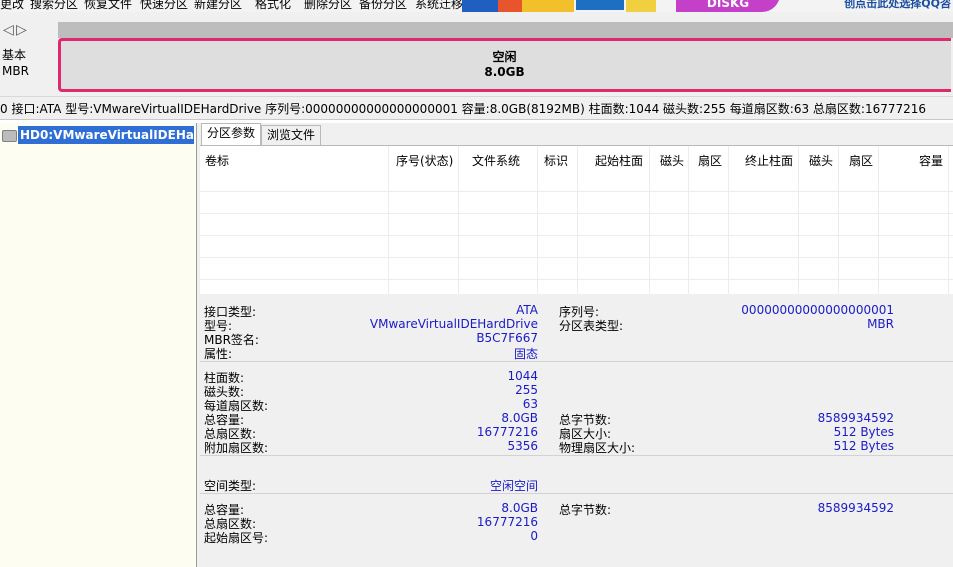 The height and width of the screenshot is (567, 953). What do you see at coordinates (218, 354) in the screenshot?
I see `attribute-label: 属性:` at bounding box center [218, 354].